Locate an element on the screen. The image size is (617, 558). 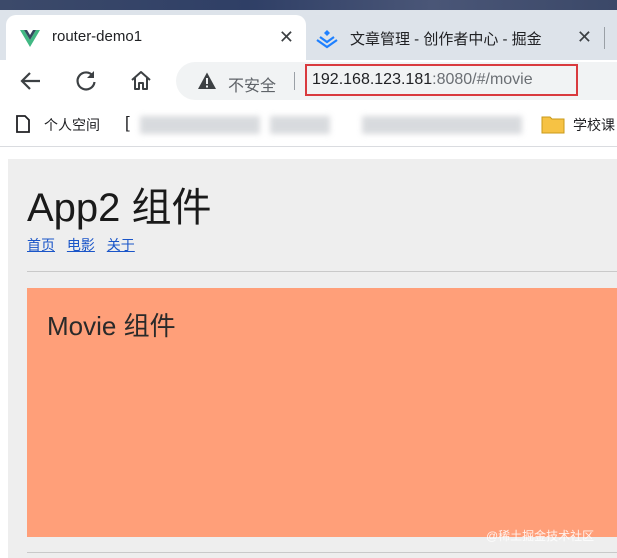
reload-button is located at coordinates (86, 81).